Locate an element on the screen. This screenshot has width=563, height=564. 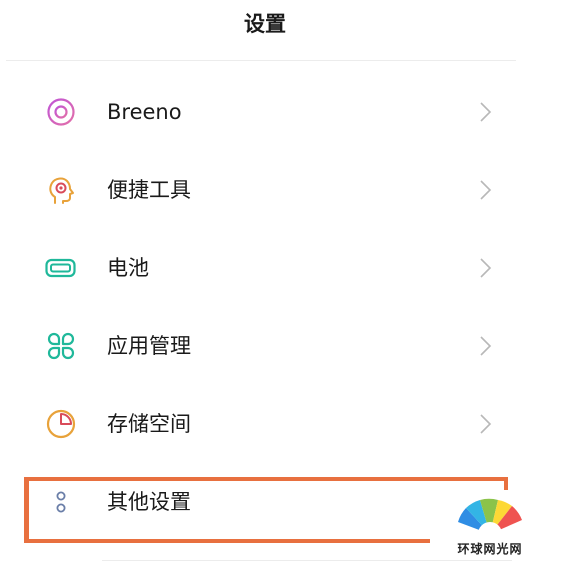
storage-icon is located at coordinates (61, 424).